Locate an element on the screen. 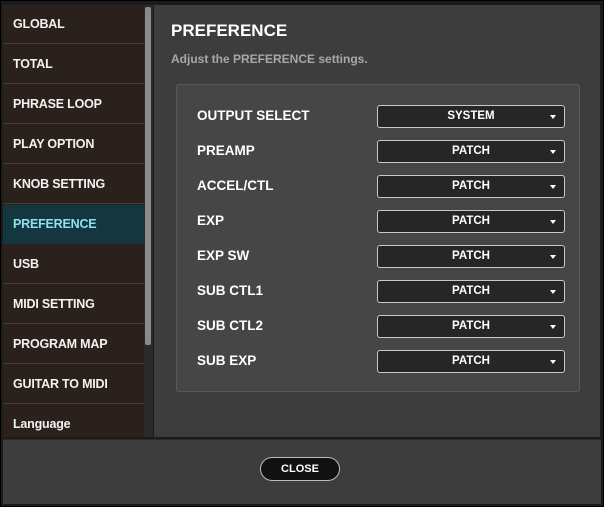 Image resolution: width=604 pixels, height=507 pixels. setting-label-exp-sw: EXP SW is located at coordinates (223, 255).